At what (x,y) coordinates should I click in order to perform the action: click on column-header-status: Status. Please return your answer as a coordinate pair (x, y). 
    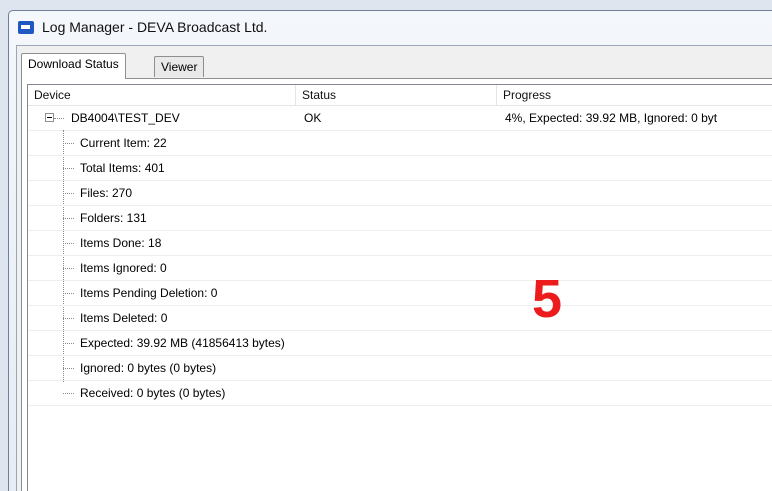
    Looking at the image, I should click on (396, 95).